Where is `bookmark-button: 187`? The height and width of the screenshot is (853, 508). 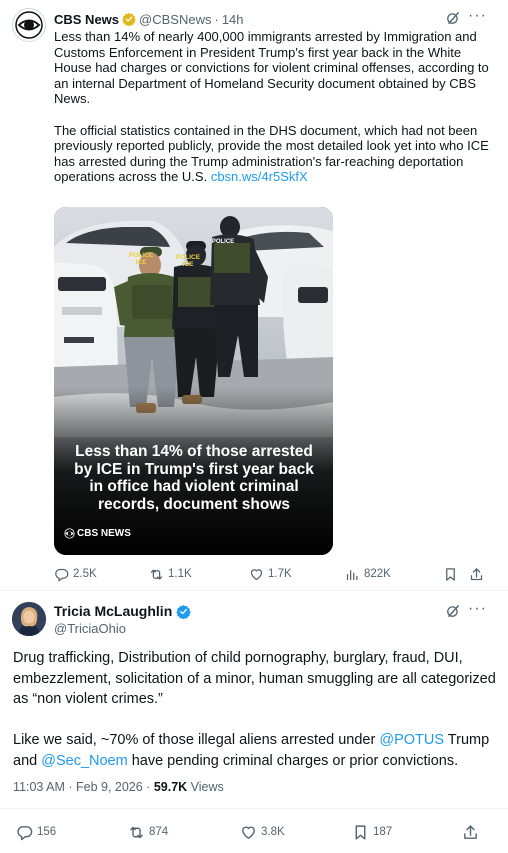
bookmark-button: 187 is located at coordinates (372, 832).